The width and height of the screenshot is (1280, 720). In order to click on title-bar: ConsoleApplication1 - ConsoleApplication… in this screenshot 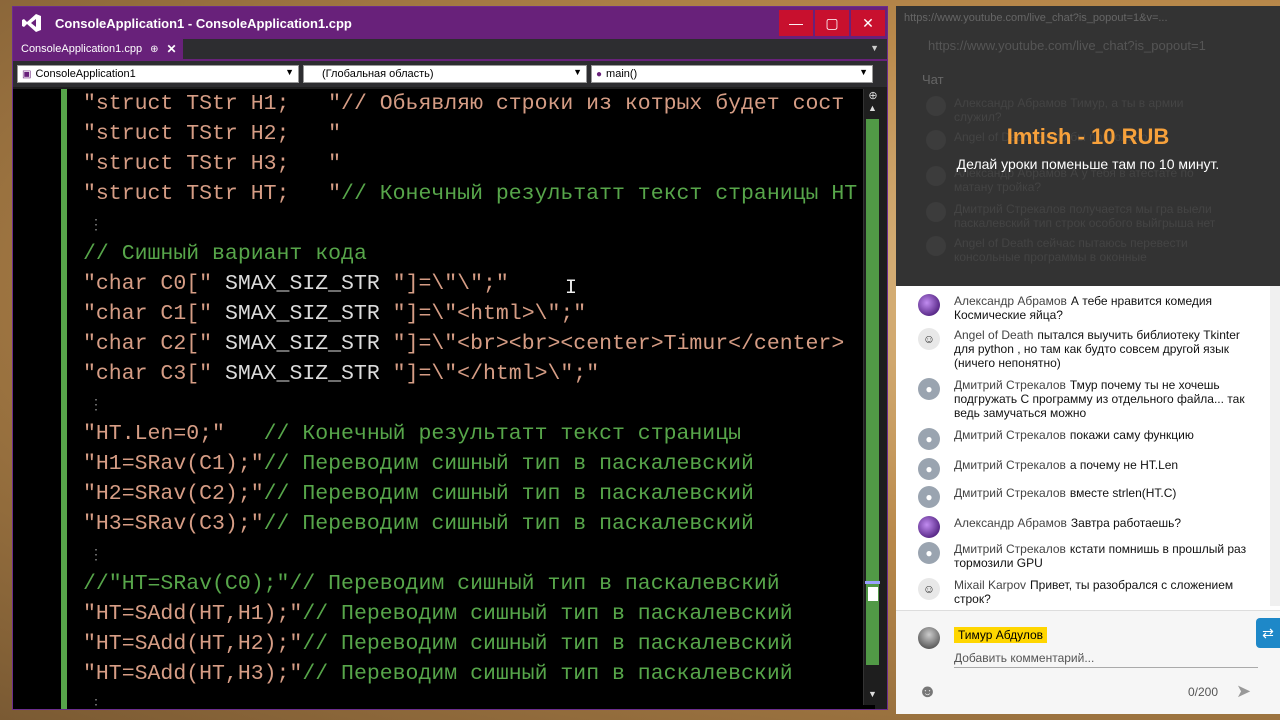, I will do `click(450, 23)`.